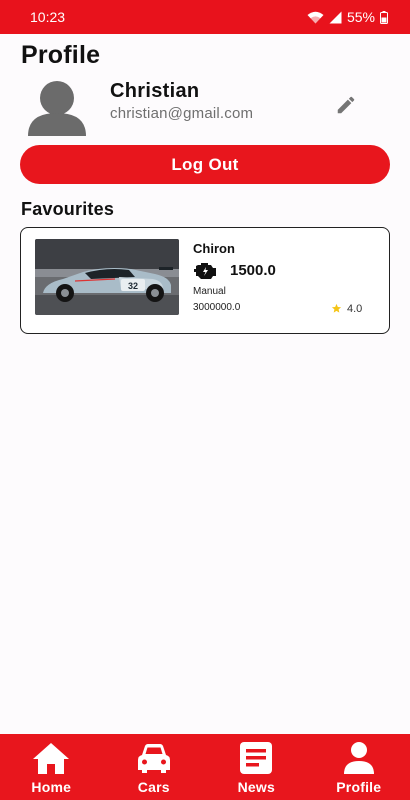  I want to click on nav-item-profile: Profile, so click(359, 767).